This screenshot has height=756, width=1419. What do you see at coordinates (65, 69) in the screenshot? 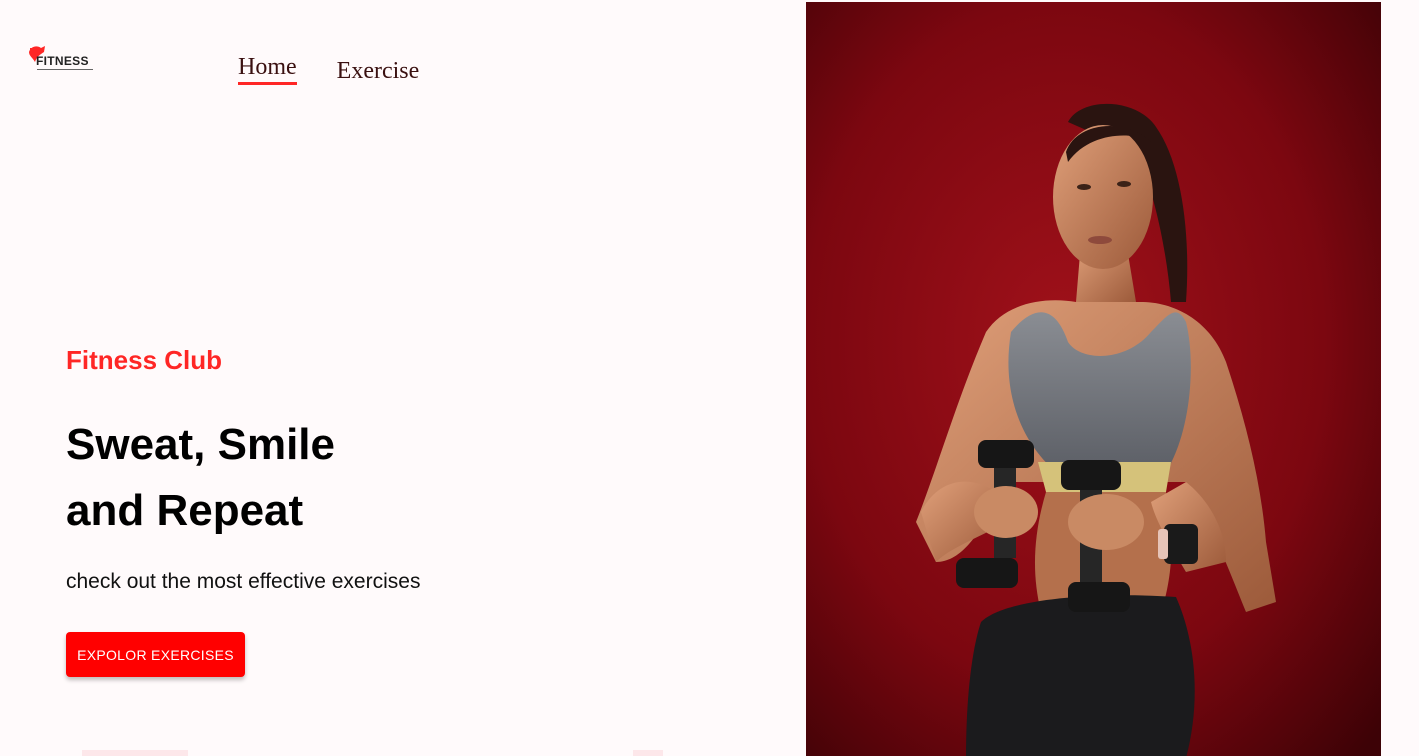
I see `logo-underline` at bounding box center [65, 69].